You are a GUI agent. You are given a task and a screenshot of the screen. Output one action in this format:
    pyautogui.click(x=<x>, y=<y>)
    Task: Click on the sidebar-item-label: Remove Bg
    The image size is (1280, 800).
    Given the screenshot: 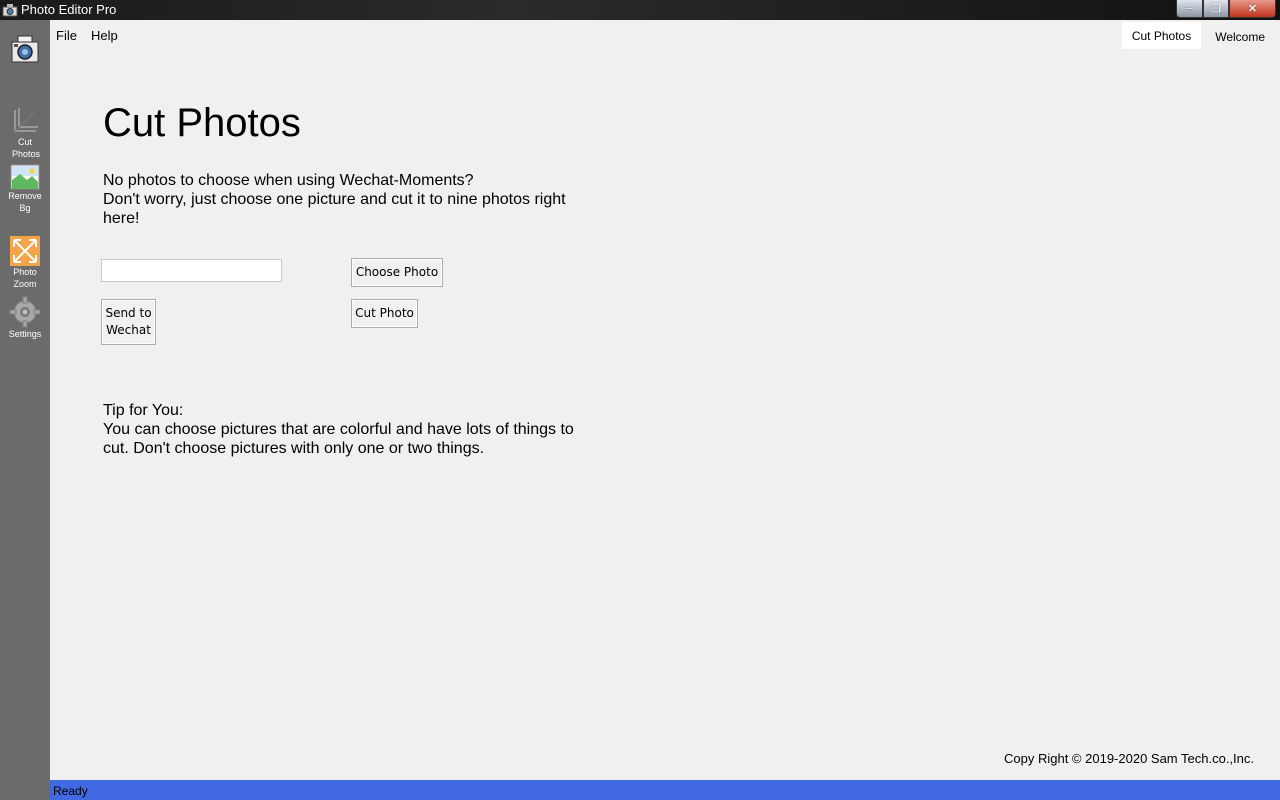 What is the action you would take?
    pyautogui.click(x=25, y=202)
    